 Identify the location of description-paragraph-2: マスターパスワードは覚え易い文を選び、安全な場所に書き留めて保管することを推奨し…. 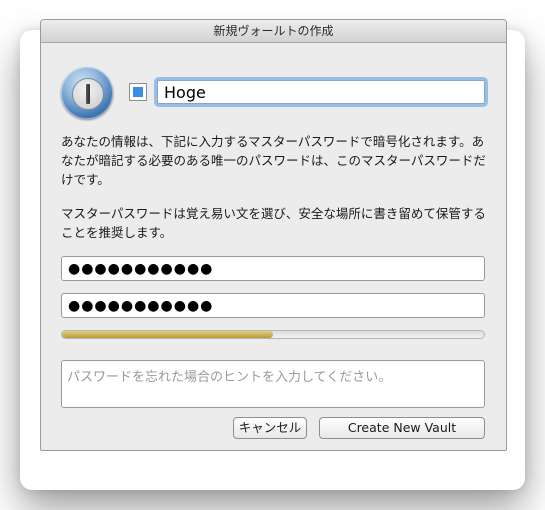
(273, 223).